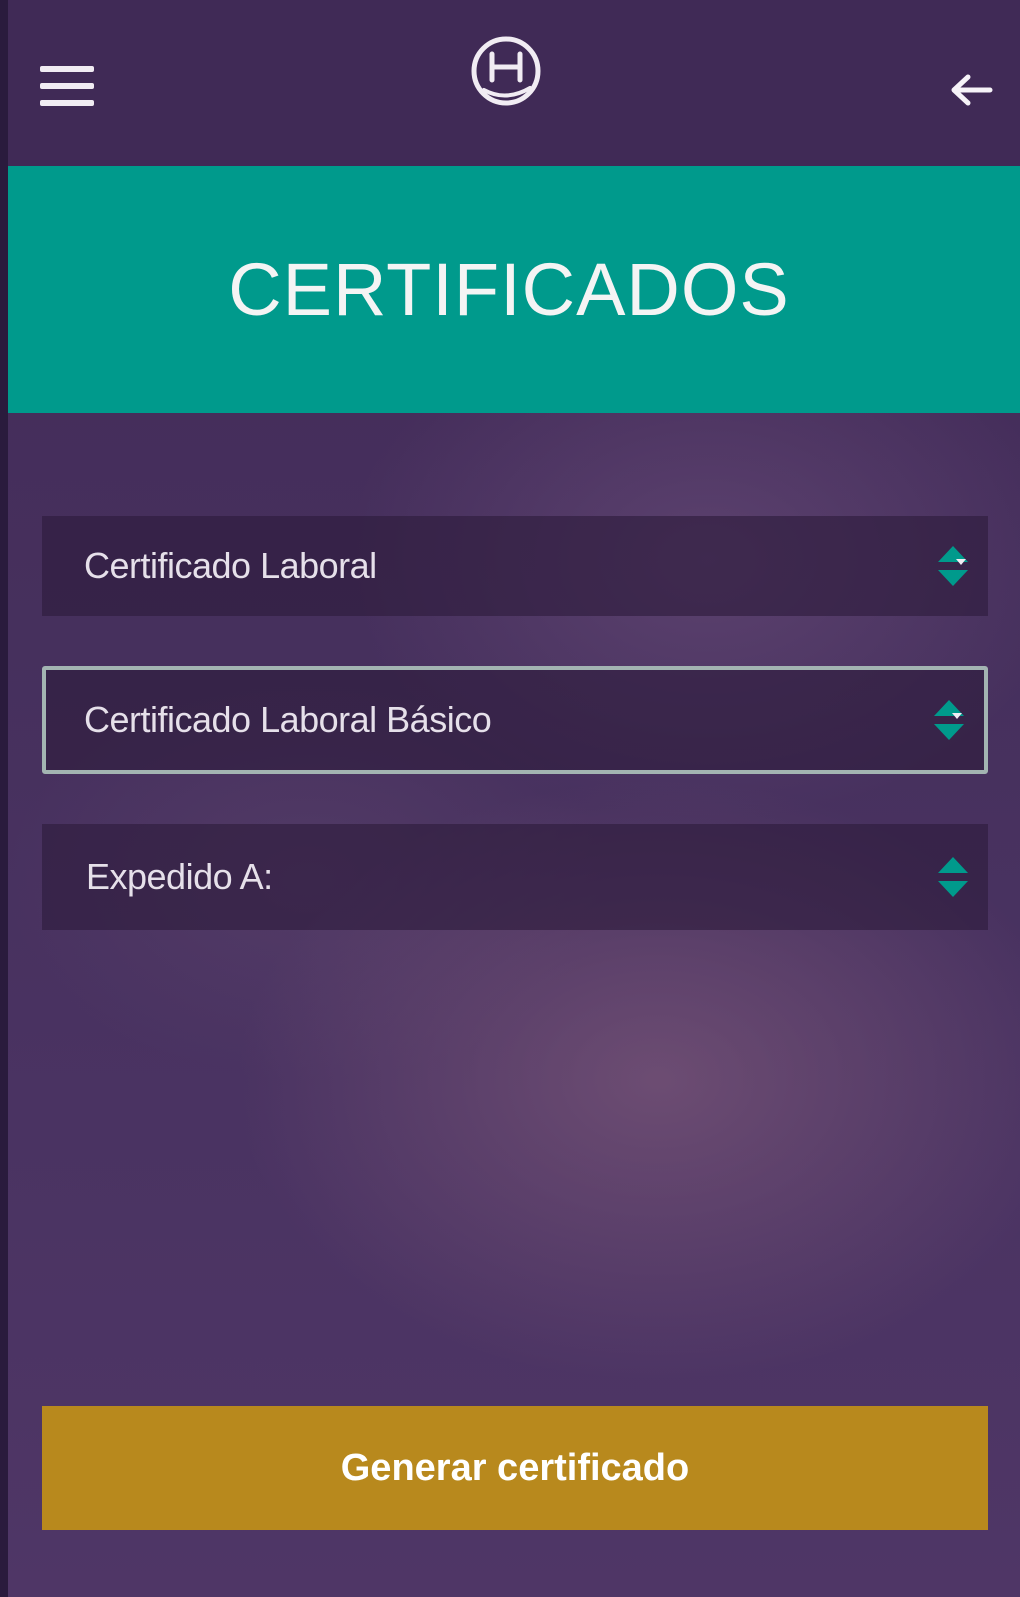 This screenshot has height=1597, width=1020. I want to click on certificate-subtype-value: Certificado Laboral Básico, so click(288, 719).